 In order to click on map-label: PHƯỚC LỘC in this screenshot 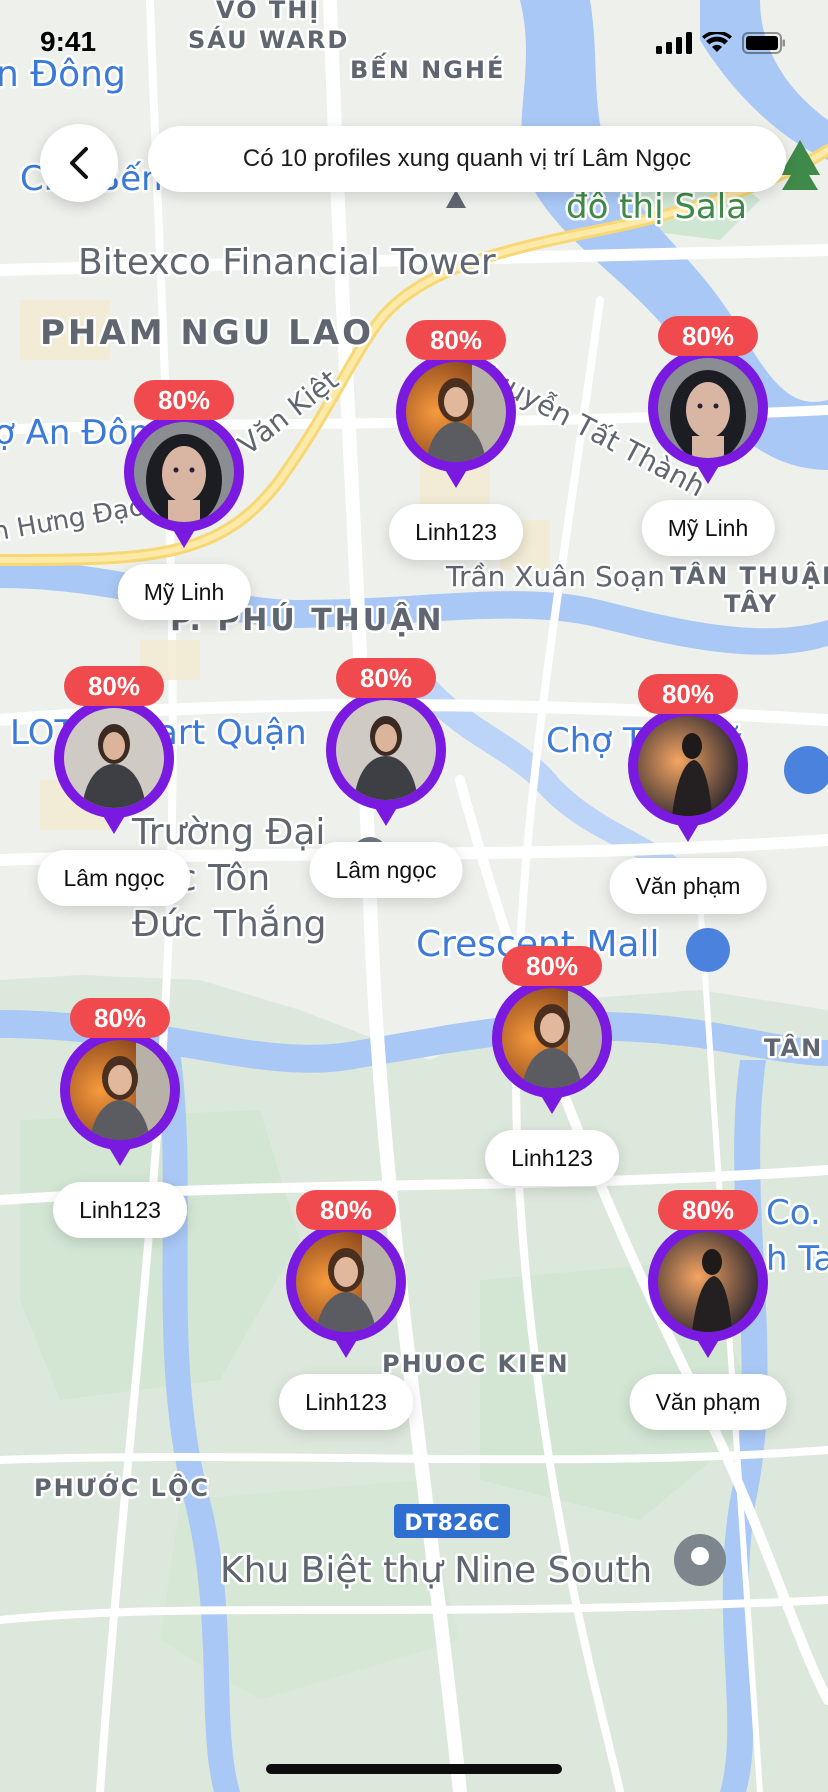, I will do `click(122, 1487)`.